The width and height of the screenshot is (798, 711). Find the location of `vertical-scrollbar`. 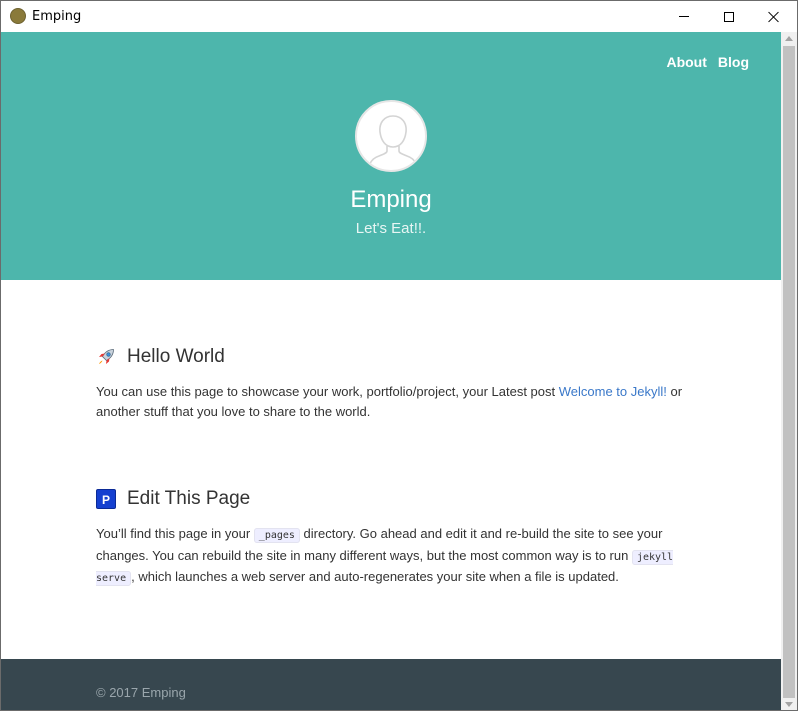

vertical-scrollbar is located at coordinates (789, 371).